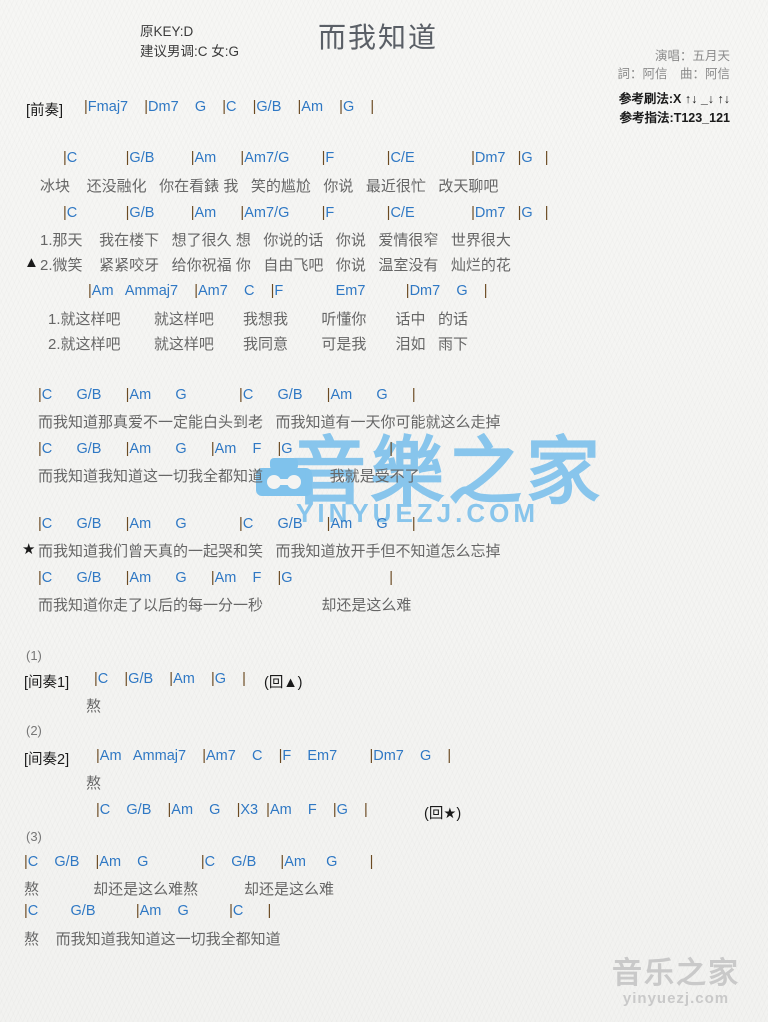 This screenshot has height=1022, width=768. Describe the element at coordinates (45, 111) in the screenshot. I see `section-label-intro: [前奏]` at that location.